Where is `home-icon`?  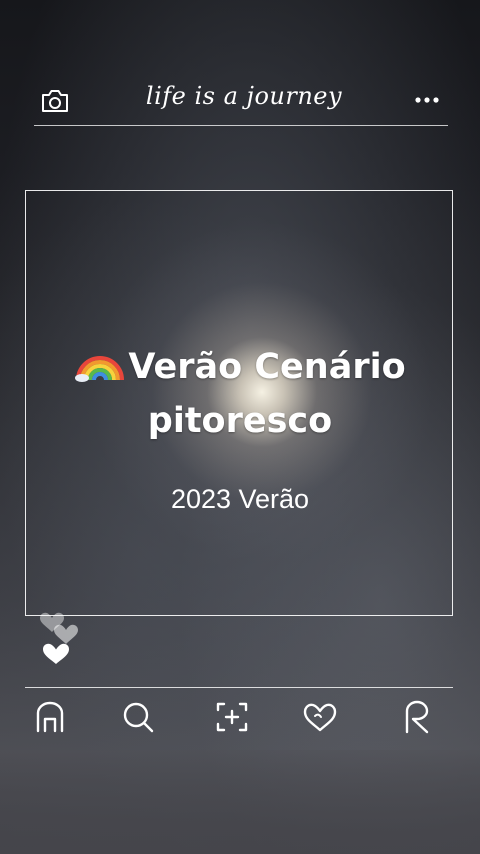 home-icon is located at coordinates (50, 717).